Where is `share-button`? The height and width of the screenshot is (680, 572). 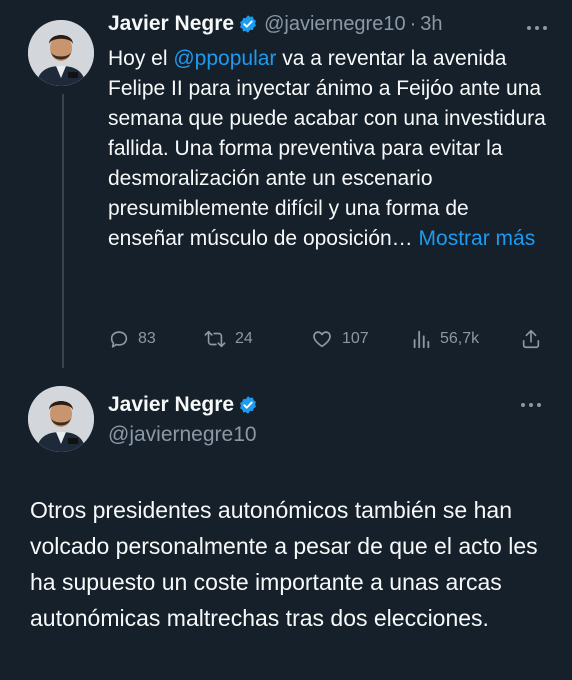
share-button is located at coordinates (535, 339).